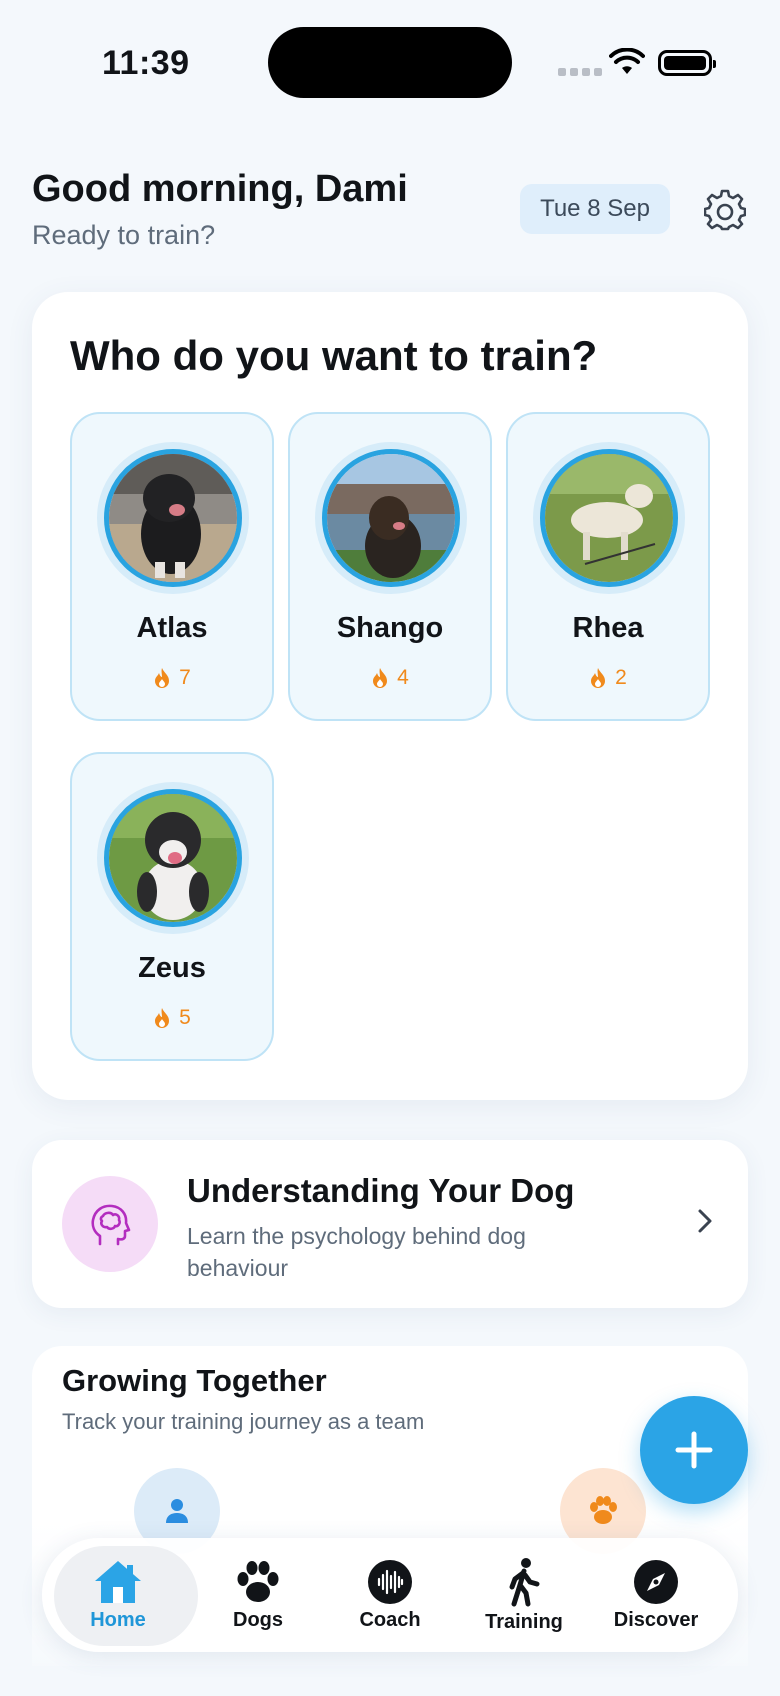 The image size is (780, 1696). I want to click on dog-tile-rhea: Rhea 2, so click(608, 566).